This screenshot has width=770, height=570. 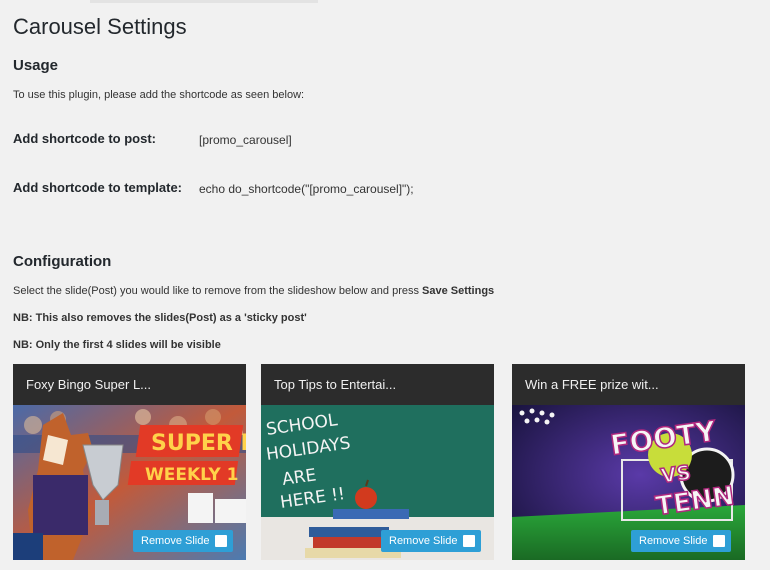 What do you see at coordinates (36, 65) in the screenshot?
I see `usage-heading: Usage` at bounding box center [36, 65].